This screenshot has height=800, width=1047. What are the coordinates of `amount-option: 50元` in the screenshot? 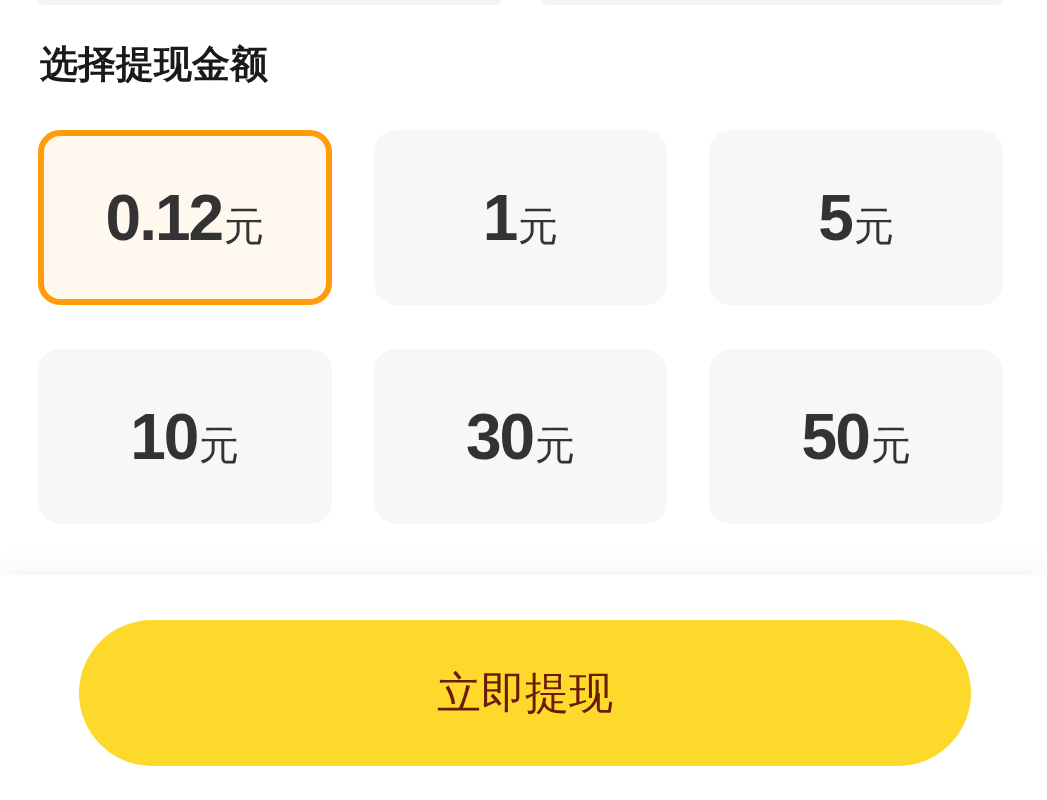 It's located at (856, 436).